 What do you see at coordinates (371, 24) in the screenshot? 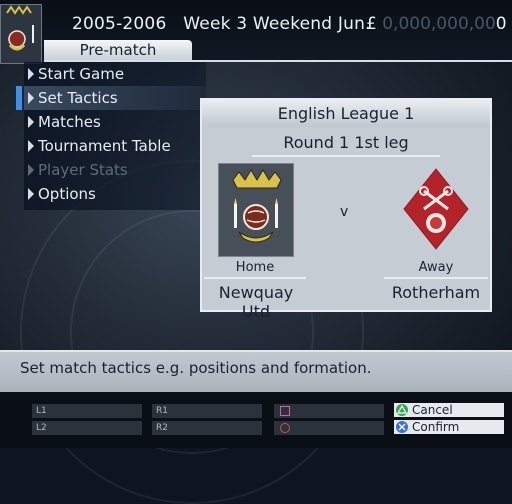
I see `currency-symbol: £` at bounding box center [371, 24].